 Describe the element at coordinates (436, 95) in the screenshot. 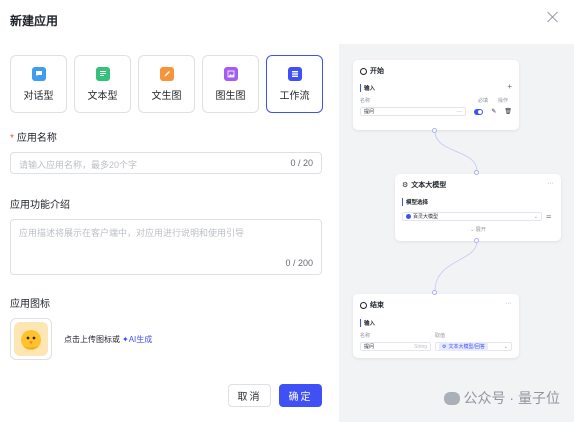

I see `start-node: 开始 输入 + 名称 必填 操作 提问 — ✎ 🗑` at that location.